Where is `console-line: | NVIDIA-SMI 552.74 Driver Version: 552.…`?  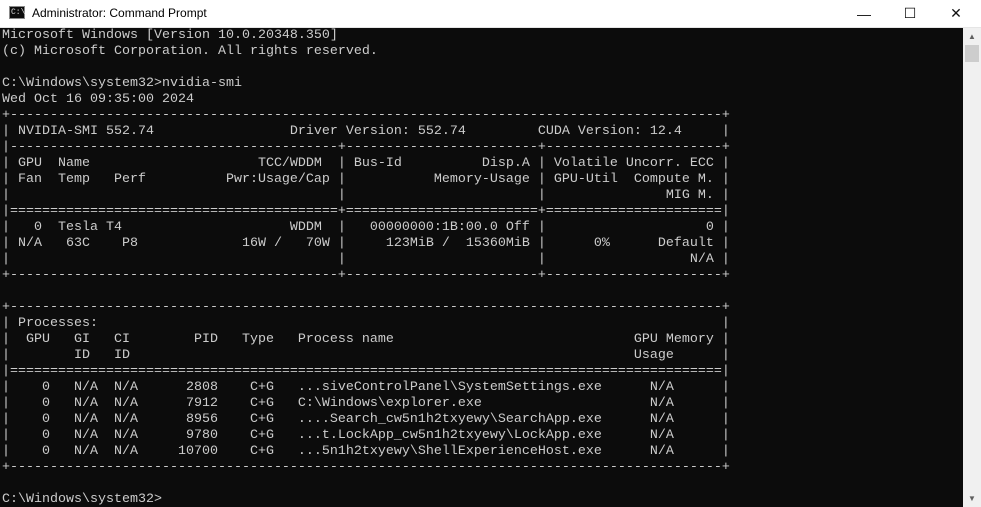 console-line: | NVIDIA-SMI 552.74 Driver Version: 552.… is located at coordinates (366, 131).